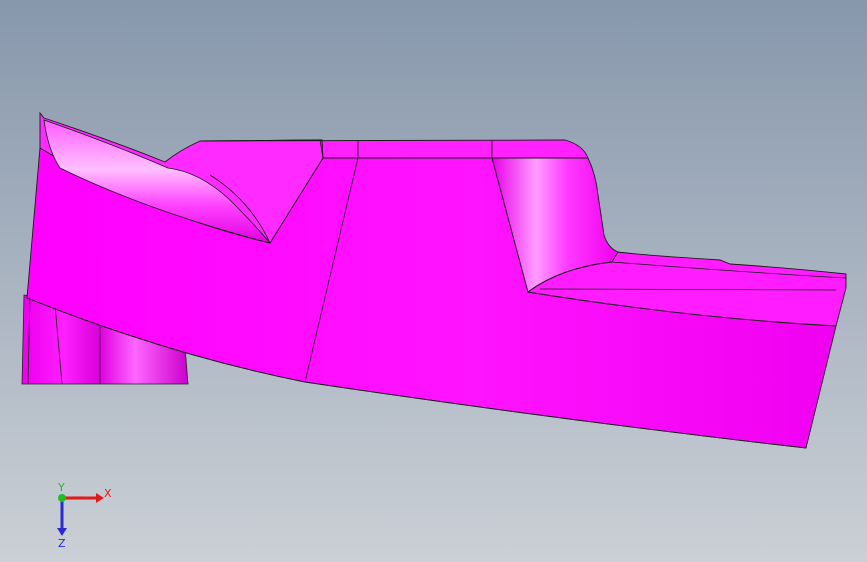 The image size is (867, 562). Describe the element at coordinates (84, 515) in the screenshot. I see `coordinate-triad: X Y Z` at that location.